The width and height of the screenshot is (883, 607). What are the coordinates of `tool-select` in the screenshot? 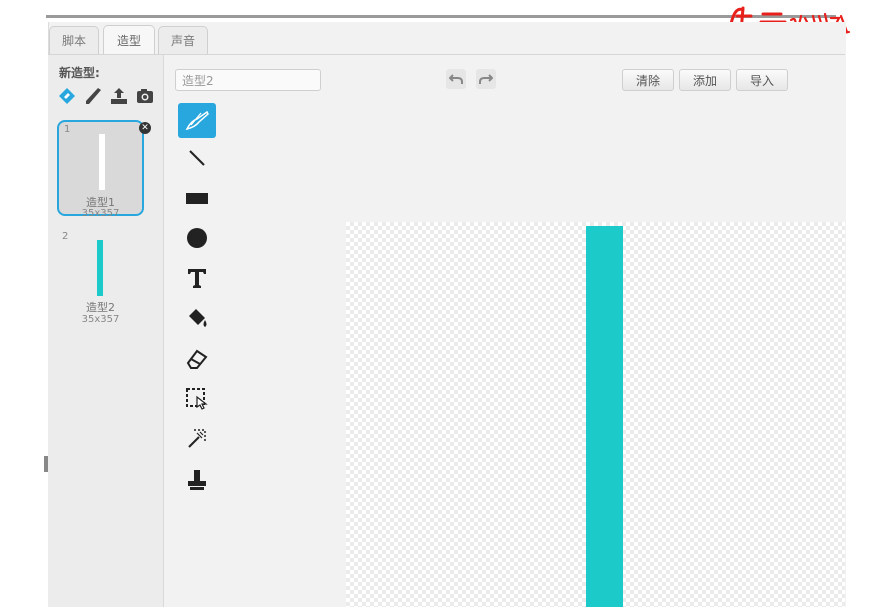 It's located at (197, 398).